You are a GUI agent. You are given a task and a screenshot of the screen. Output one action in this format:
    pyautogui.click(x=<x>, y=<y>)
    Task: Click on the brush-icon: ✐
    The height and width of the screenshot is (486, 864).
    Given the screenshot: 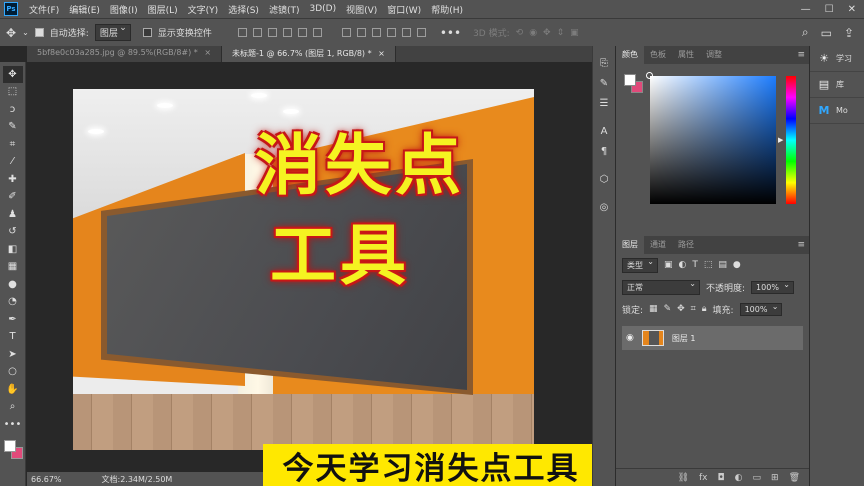 What is the action you would take?
    pyautogui.click(x=13, y=197)
    